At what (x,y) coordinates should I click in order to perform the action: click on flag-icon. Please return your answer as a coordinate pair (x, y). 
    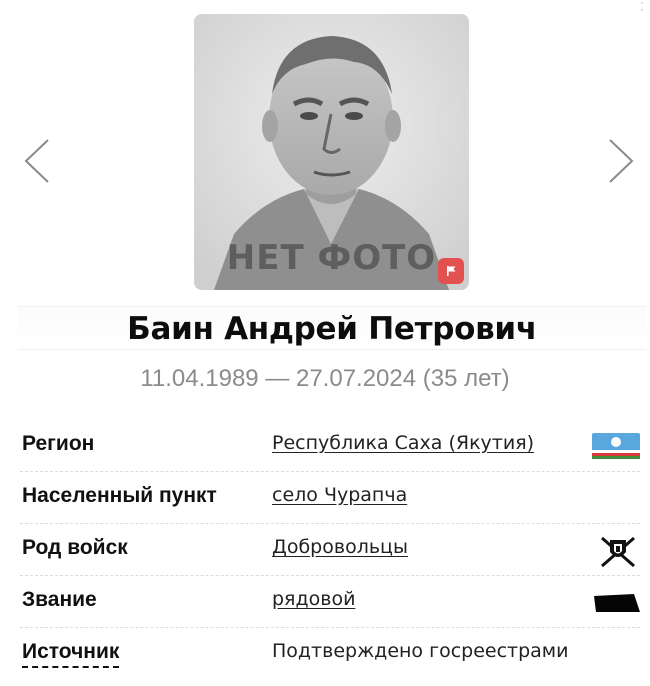
    Looking at the image, I should click on (451, 271).